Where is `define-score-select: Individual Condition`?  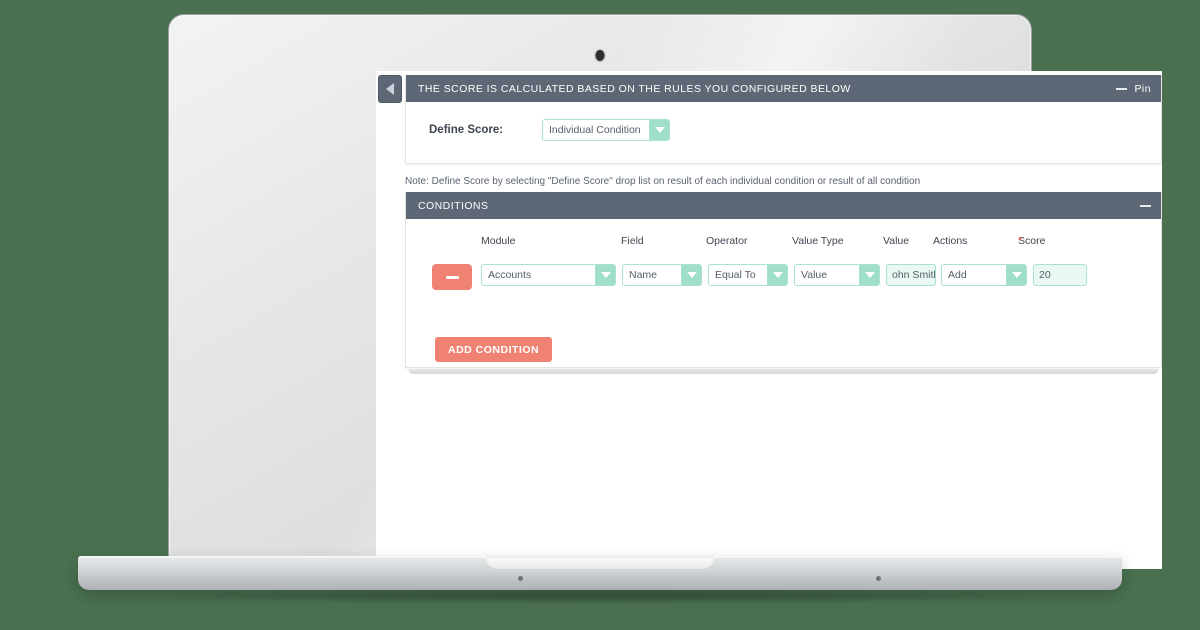 define-score-select: Individual Condition is located at coordinates (606, 130).